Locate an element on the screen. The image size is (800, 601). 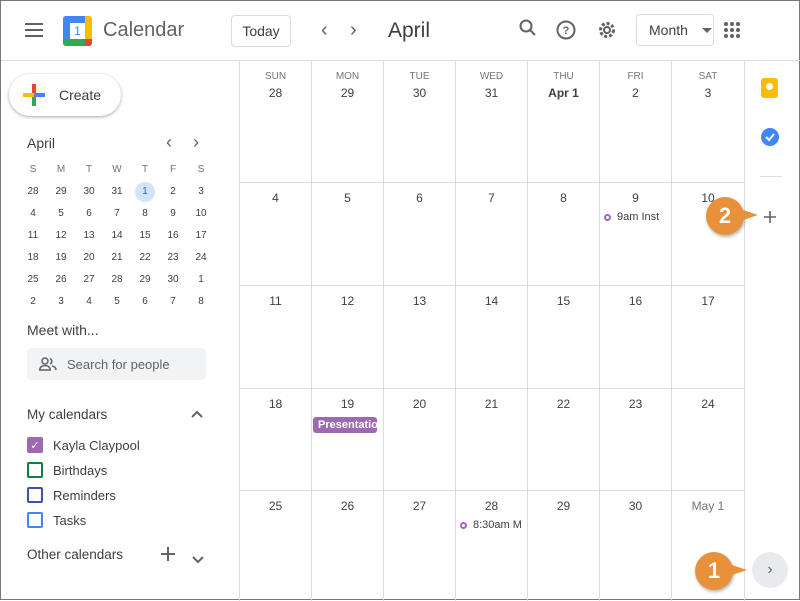
create-button: Create is located at coordinates (65, 95).